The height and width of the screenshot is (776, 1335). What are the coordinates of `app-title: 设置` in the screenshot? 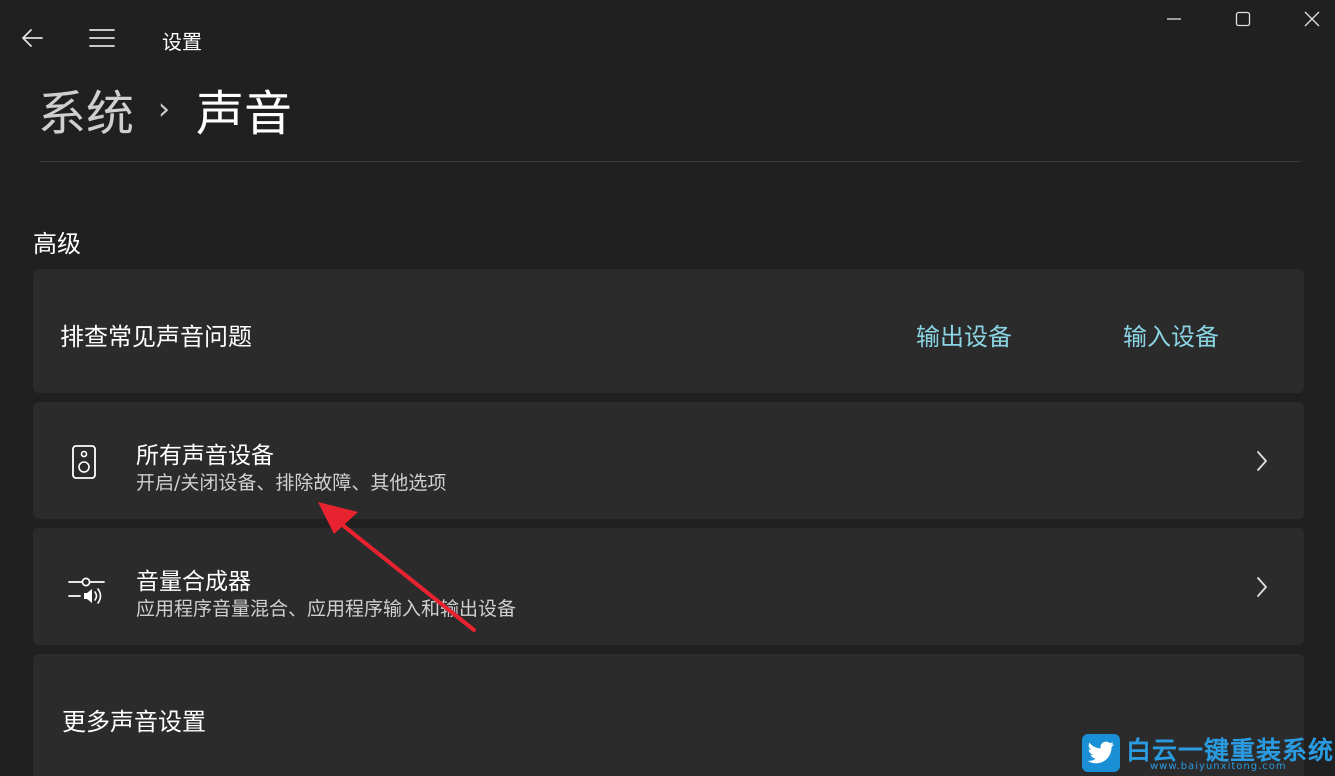 It's located at (182, 42).